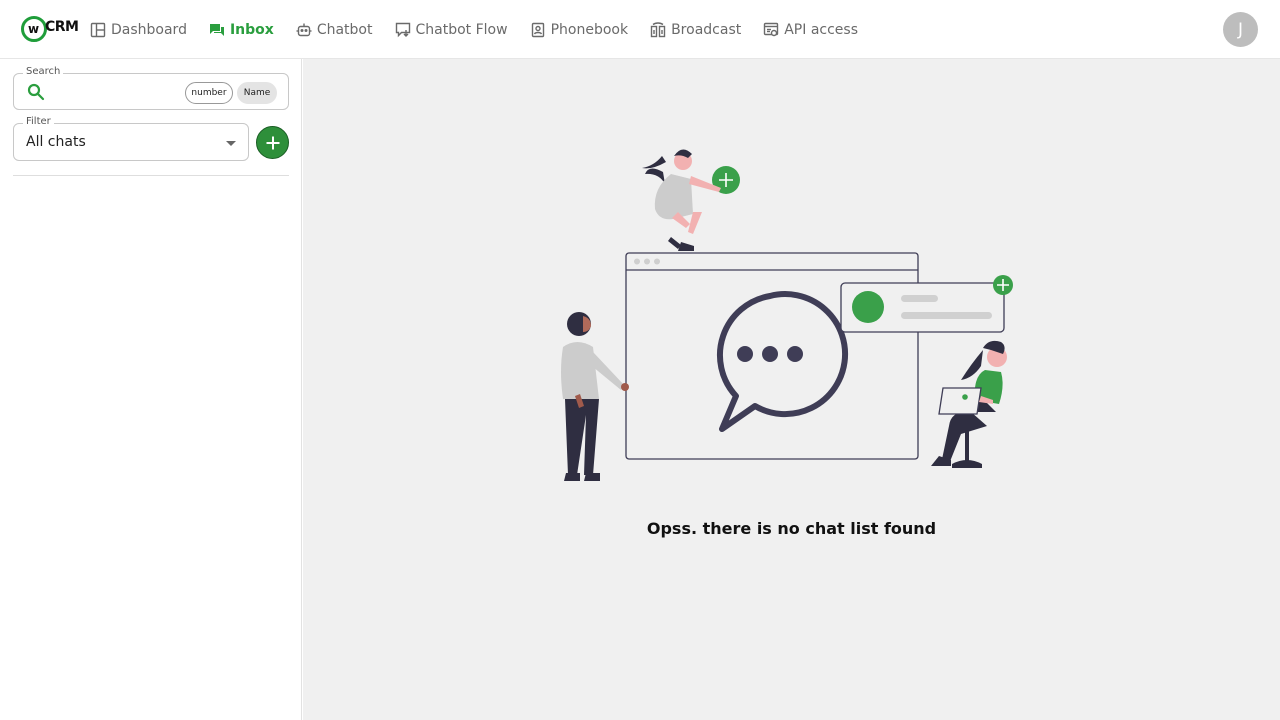  Describe the element at coordinates (251, 29) in the screenshot. I see `nav-item-label: Inbox` at that location.